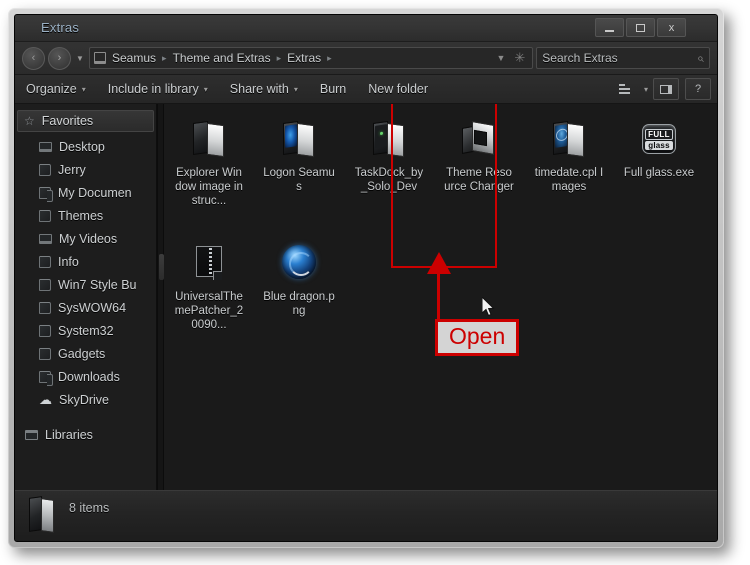 This screenshot has height=565, width=750. Describe the element at coordinates (82, 146) in the screenshot. I see `sidebar-label: Desktop` at that location.